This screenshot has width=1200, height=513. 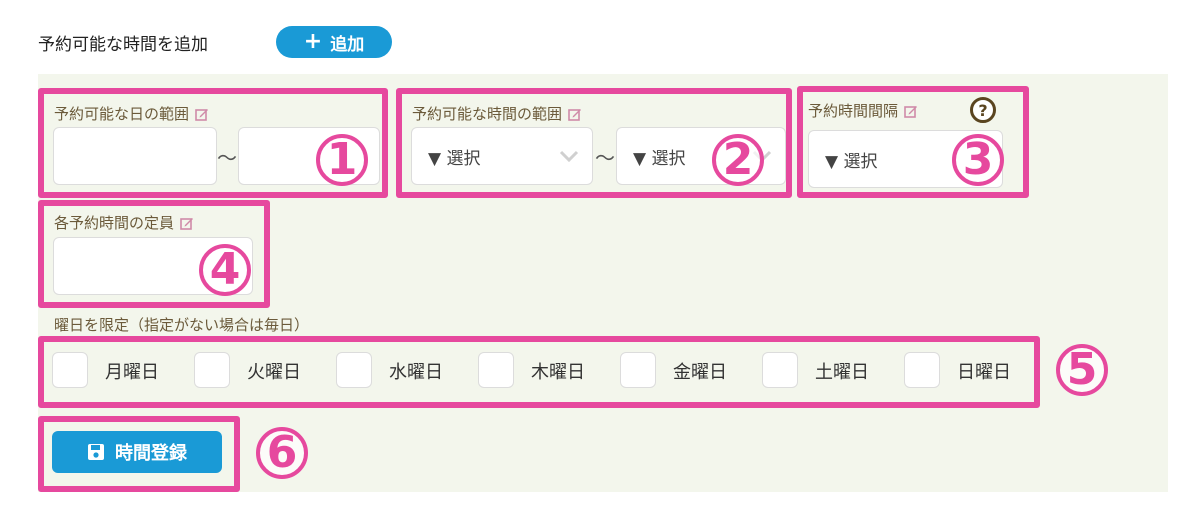 What do you see at coordinates (638, 370) in the screenshot?
I see `weekday-checkbox-fri` at bounding box center [638, 370].